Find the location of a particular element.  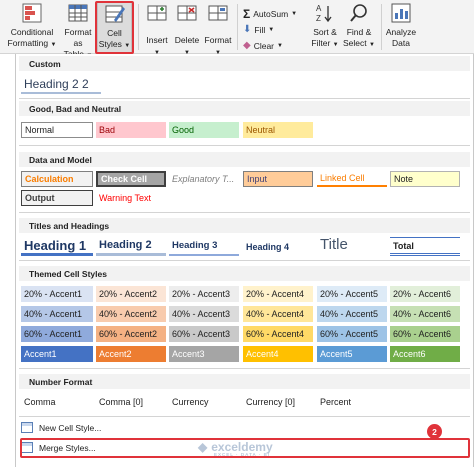

sort-filter-button: A Z Sort & Filter ▼ is located at coordinates (325, 26).